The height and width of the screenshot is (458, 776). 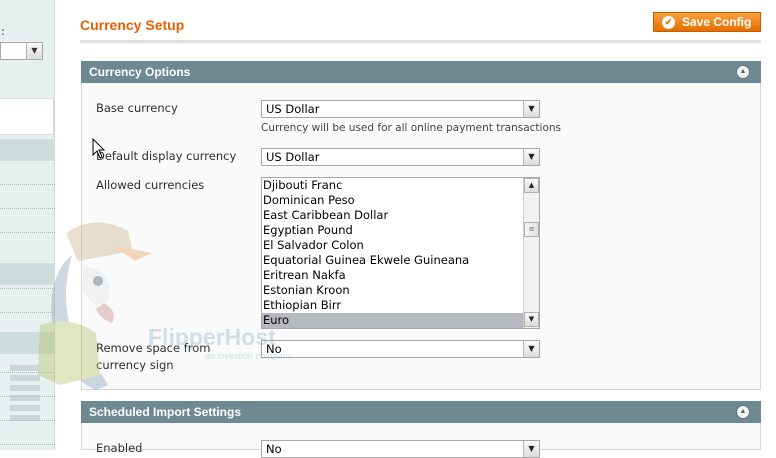 What do you see at coordinates (21, 51) in the screenshot?
I see `scope-select: ▼` at bounding box center [21, 51].